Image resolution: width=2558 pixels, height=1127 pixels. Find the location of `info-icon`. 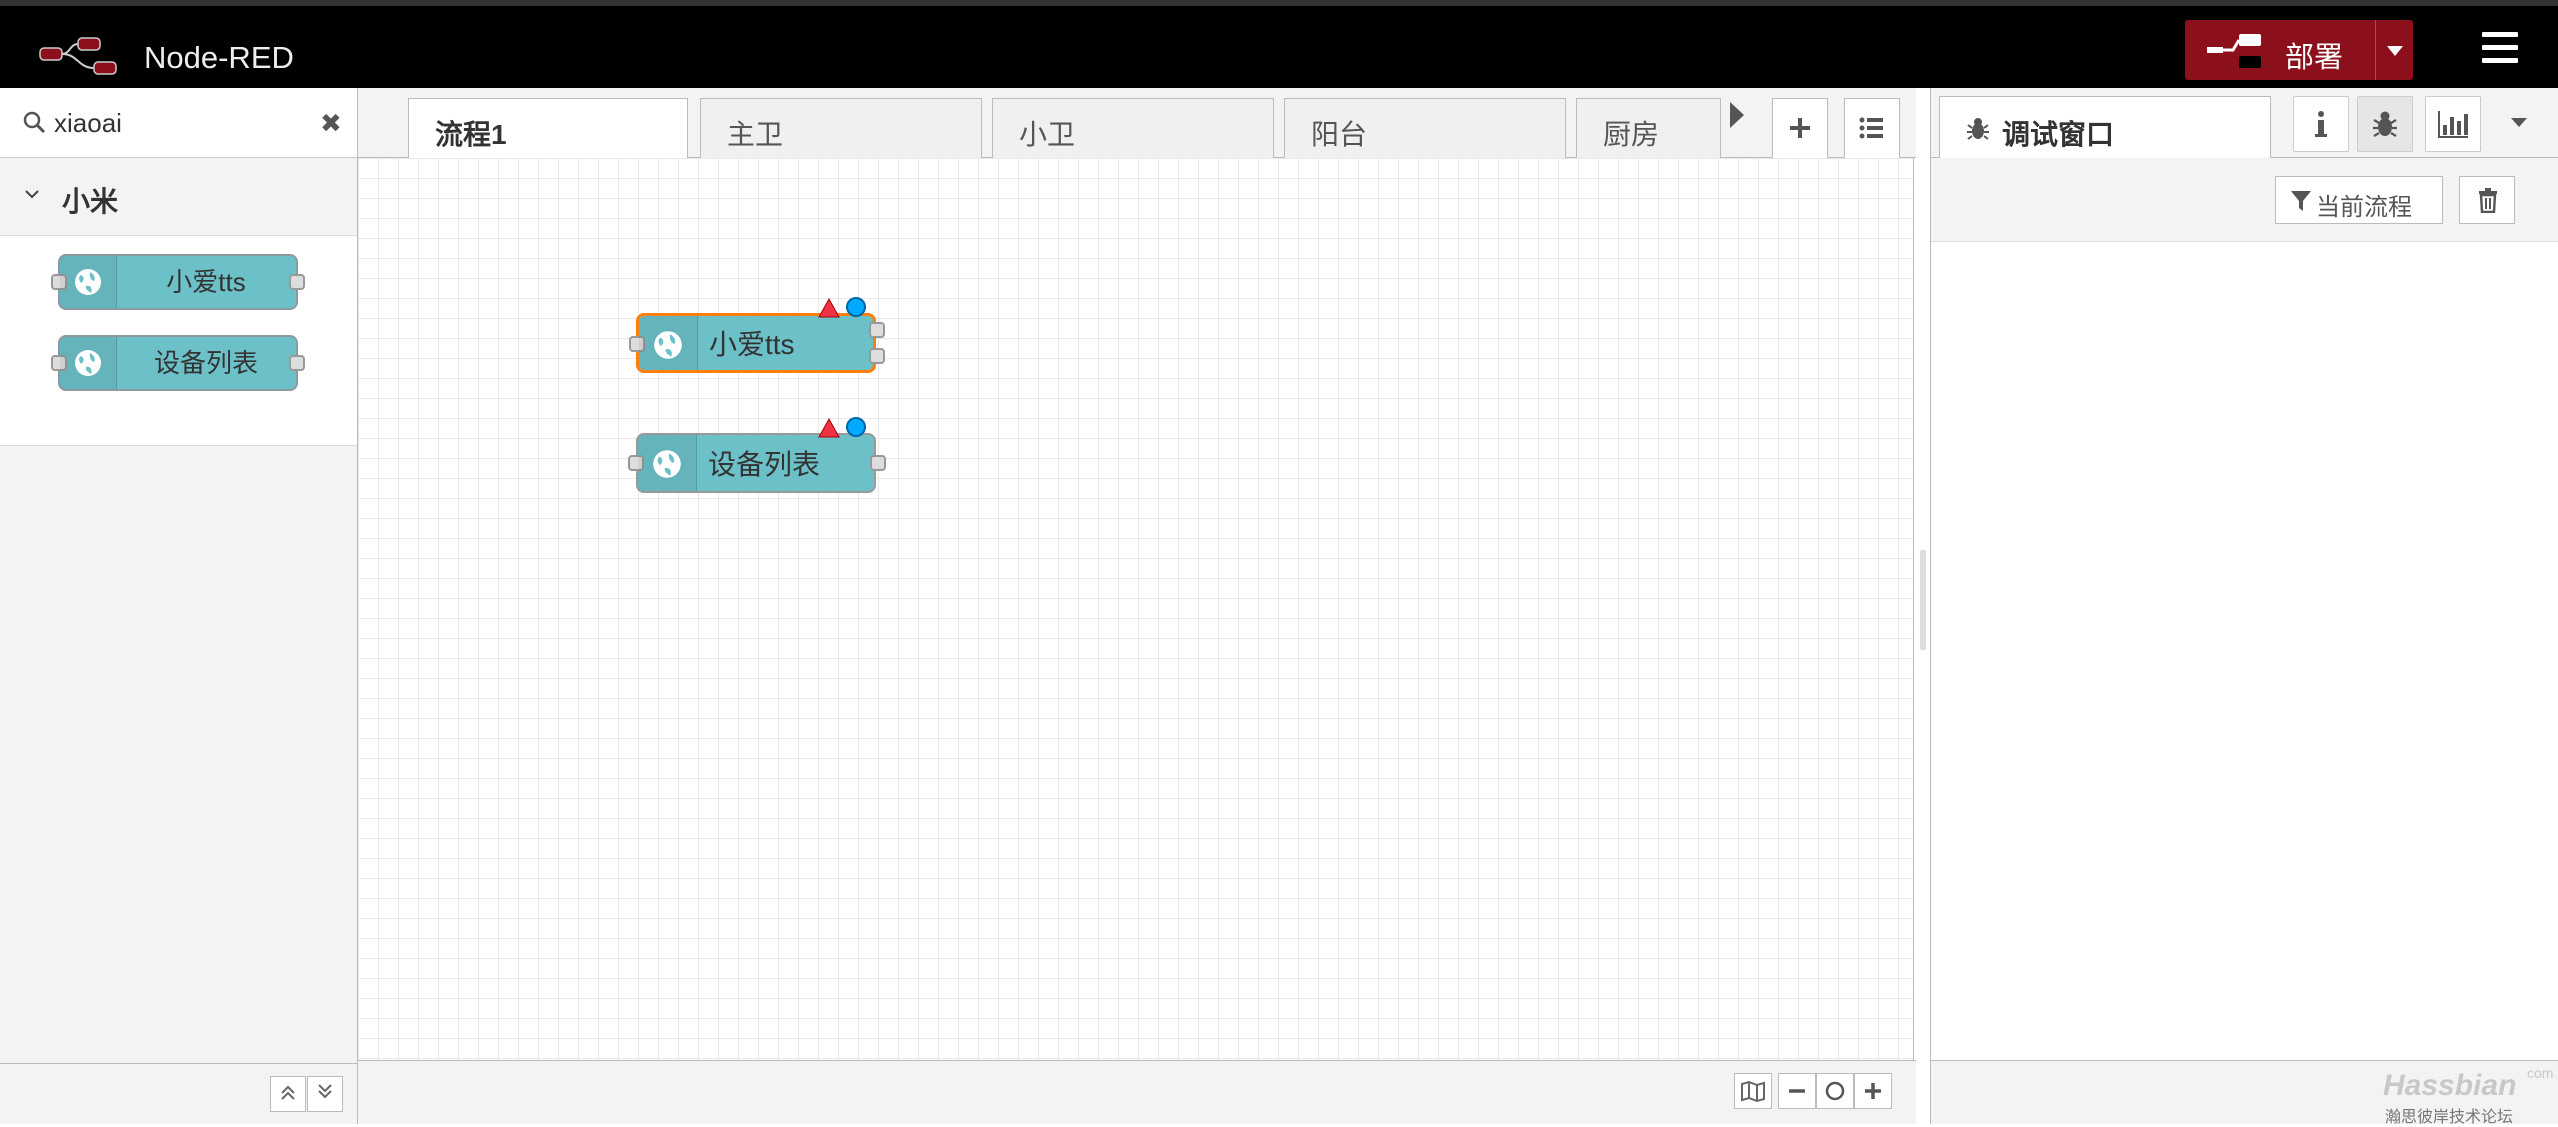

info-icon is located at coordinates (2321, 124).